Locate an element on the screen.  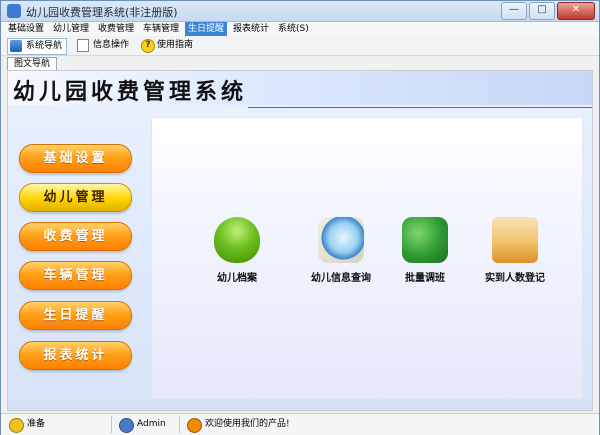
ready-icon is located at coordinates (16, 425).